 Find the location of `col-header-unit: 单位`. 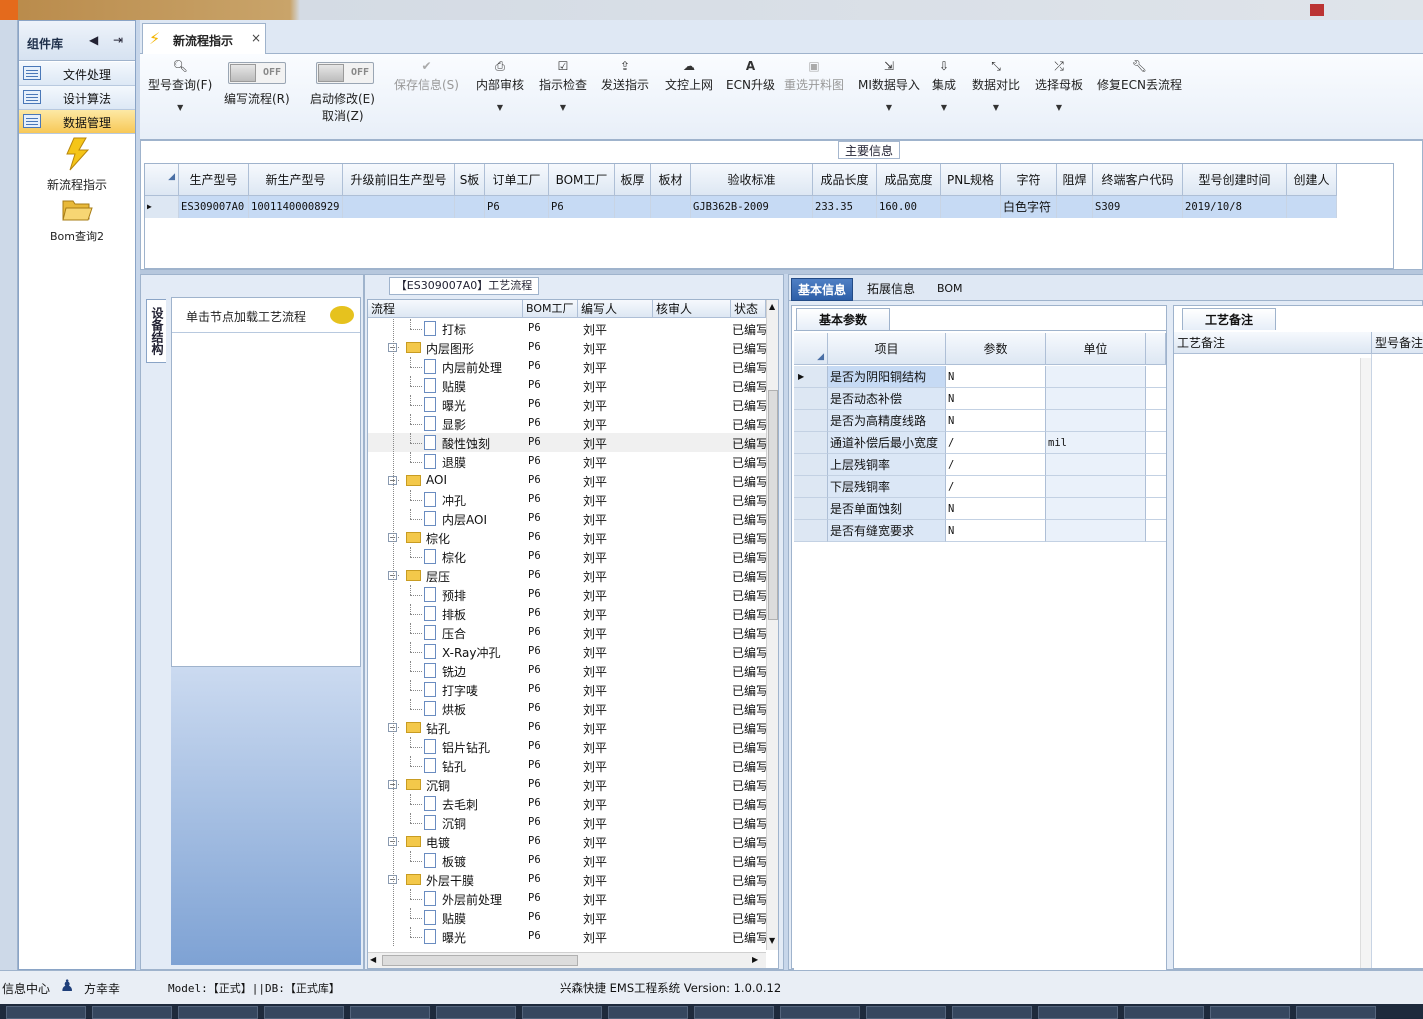

col-header-unit: 单位 is located at coordinates (1096, 349).